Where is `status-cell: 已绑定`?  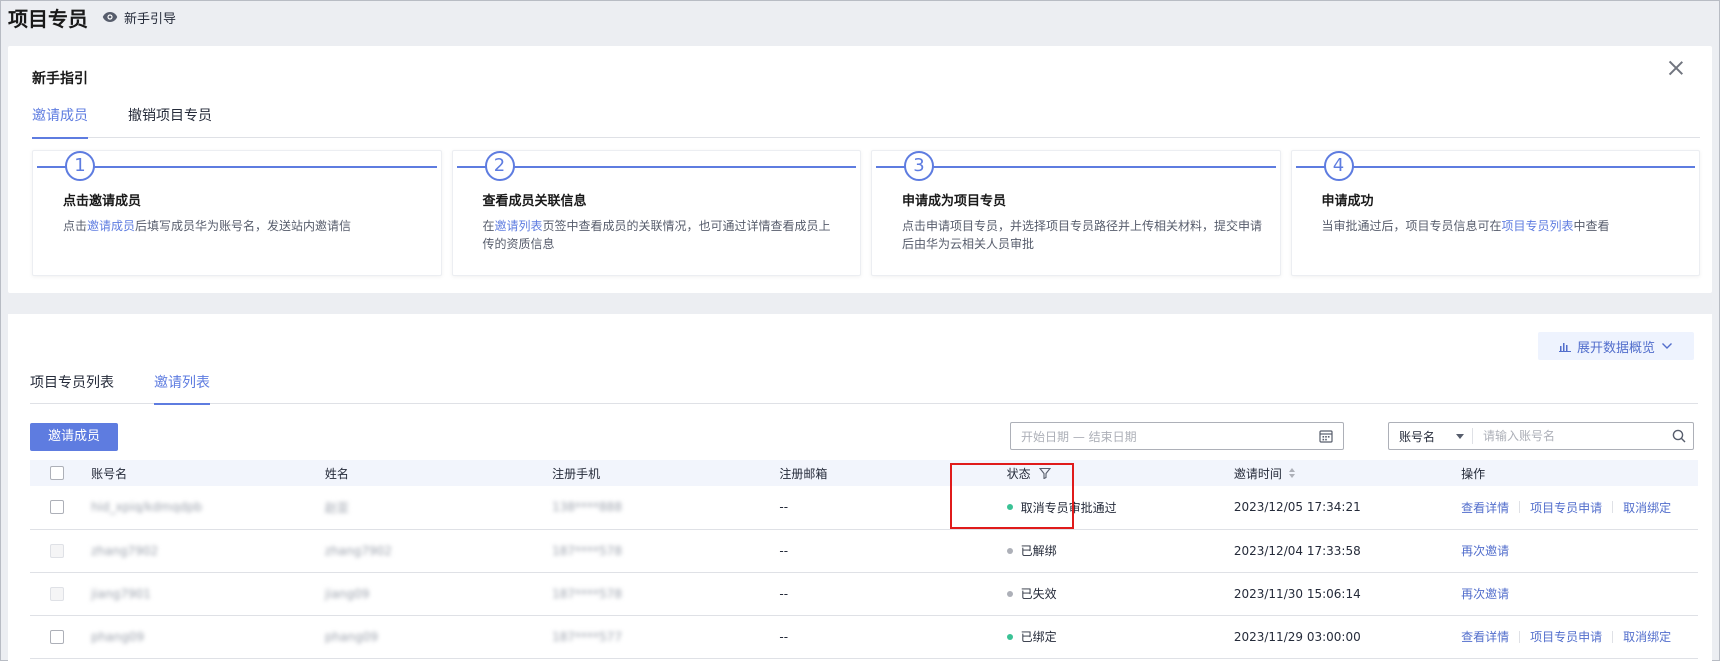
status-cell: 已绑定 is located at coordinates (1108, 636).